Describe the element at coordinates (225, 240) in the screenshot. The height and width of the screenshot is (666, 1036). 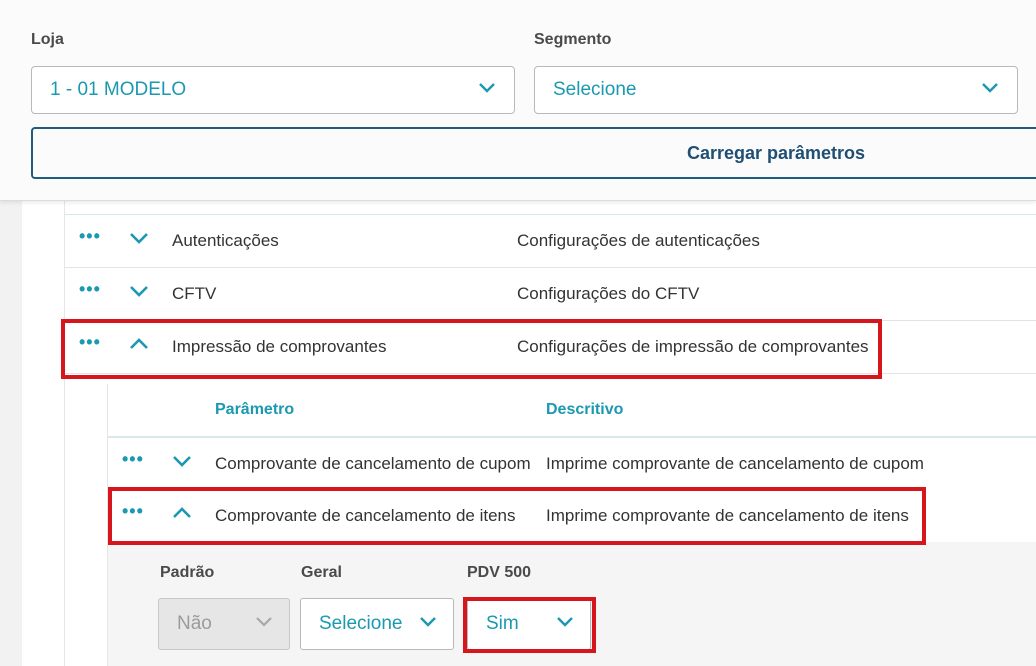
I see `group-name: Autenticações` at that location.